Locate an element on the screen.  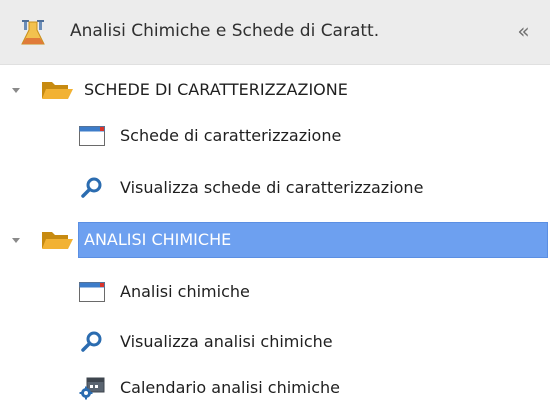
tree-group-schede: SCHEDE DI CARATTERIZZAZIONE is located at coordinates (275, 90).